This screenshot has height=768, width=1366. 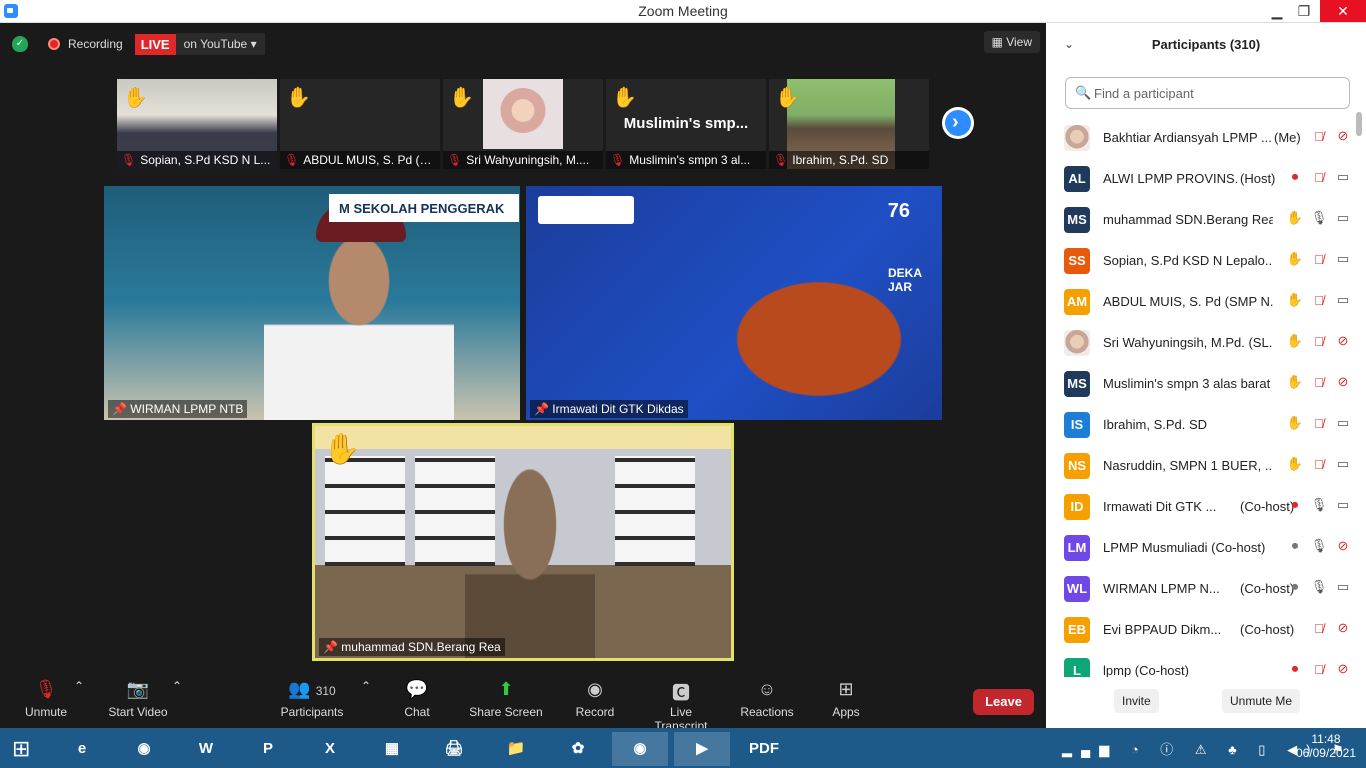 What do you see at coordinates (1146, 670) in the screenshot?
I see `participant-name: lpmp (Co-host)` at bounding box center [1146, 670].